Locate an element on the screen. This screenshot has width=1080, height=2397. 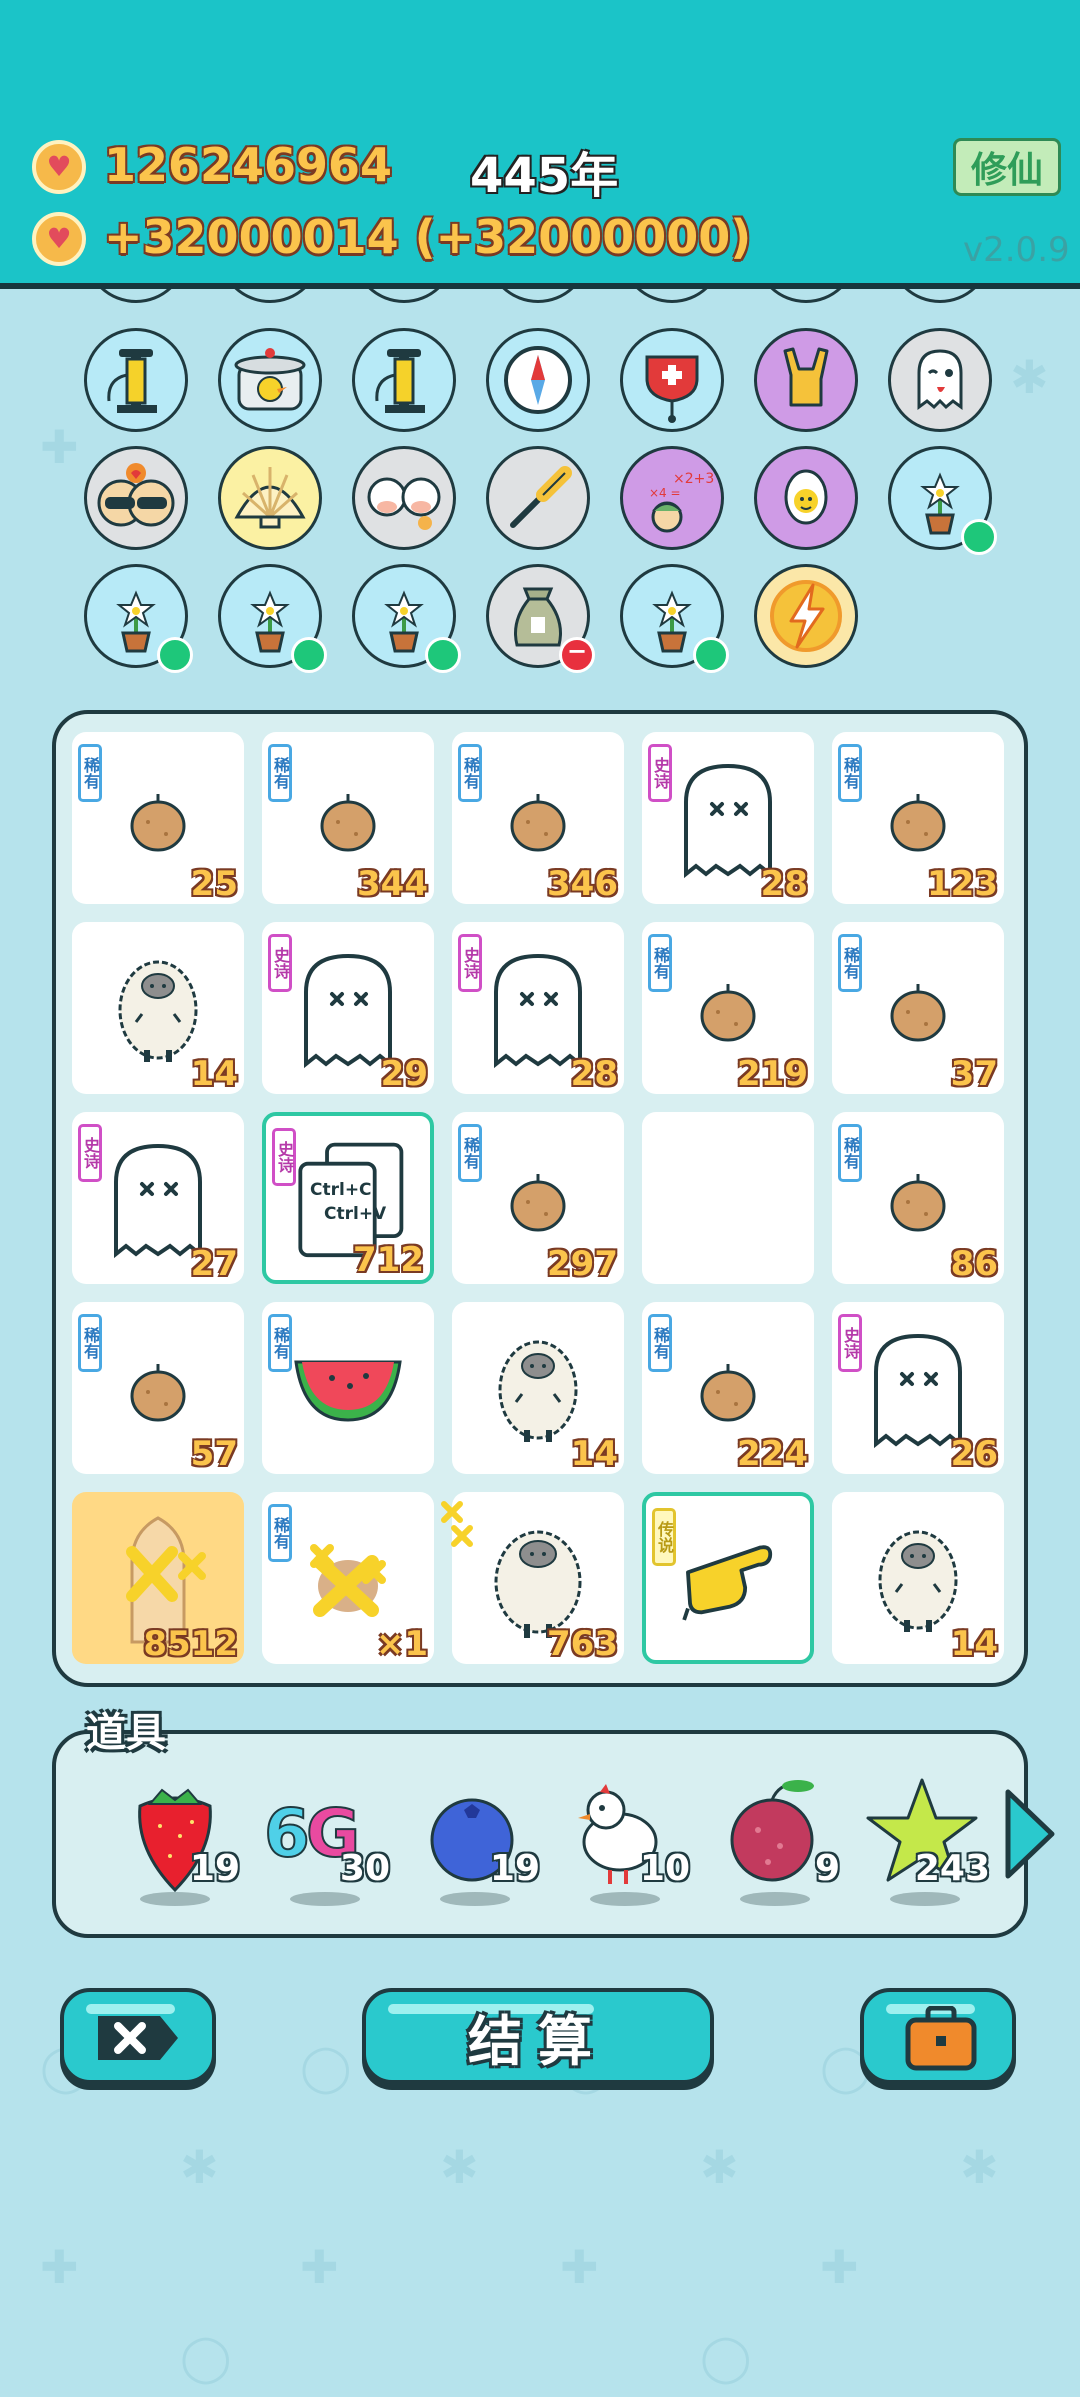
props-next-arrow-icon is located at coordinates (1030, 1834).